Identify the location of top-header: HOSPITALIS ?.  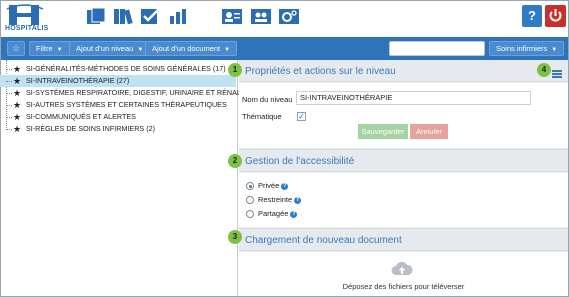
(284, 19).